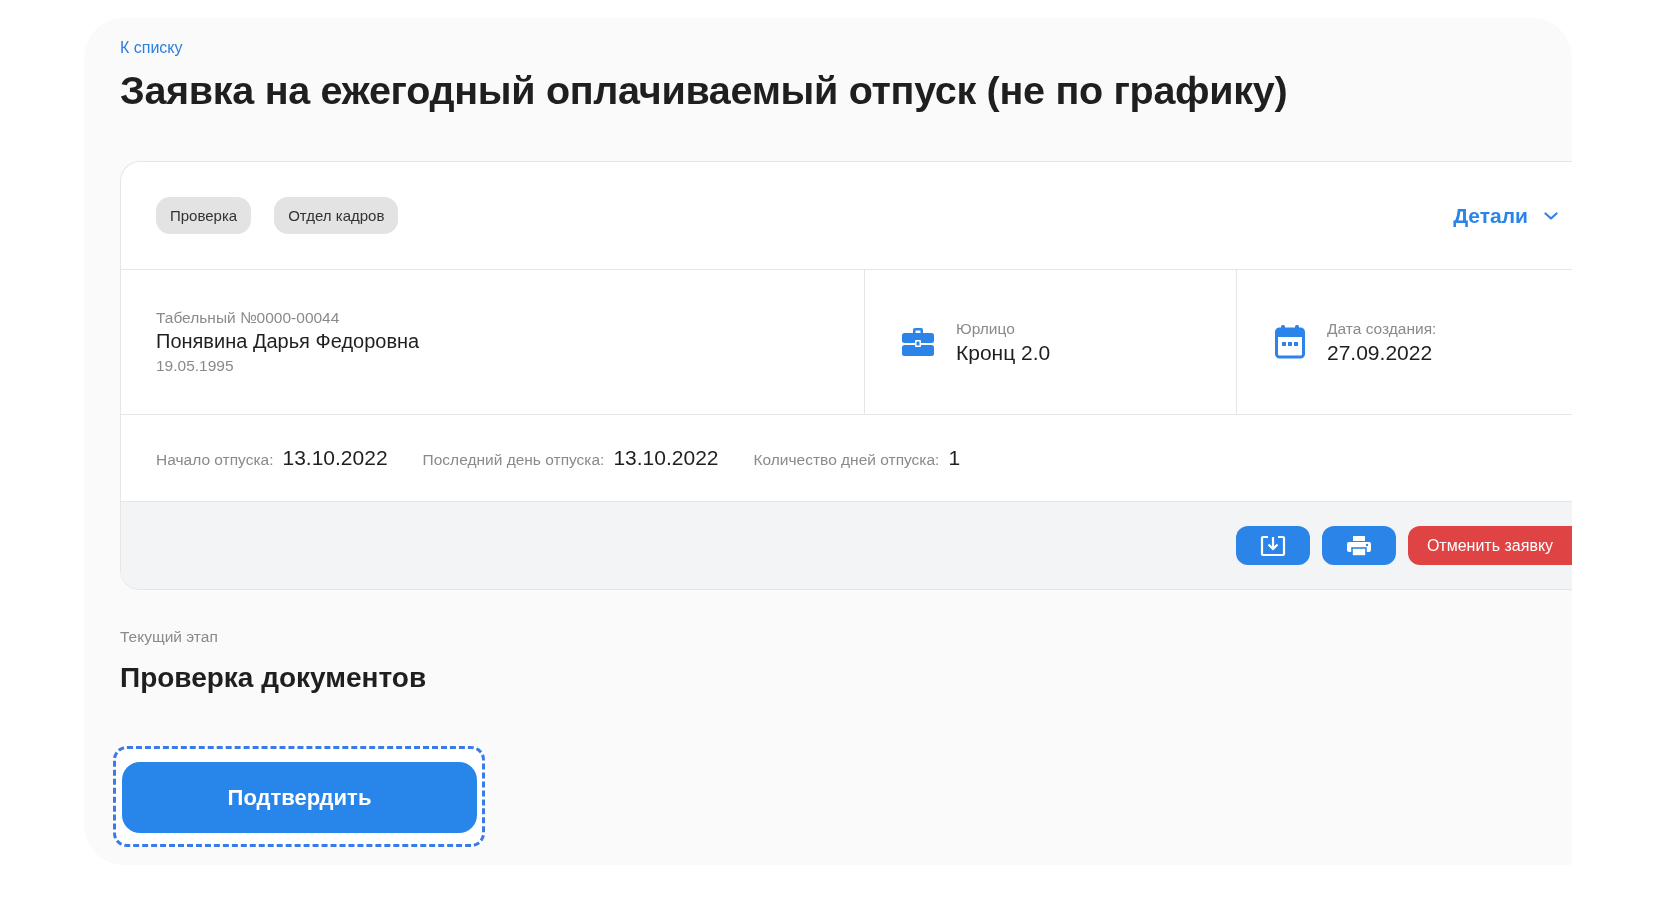 The height and width of the screenshot is (897, 1653). I want to click on calendar-icon, so click(1290, 342).